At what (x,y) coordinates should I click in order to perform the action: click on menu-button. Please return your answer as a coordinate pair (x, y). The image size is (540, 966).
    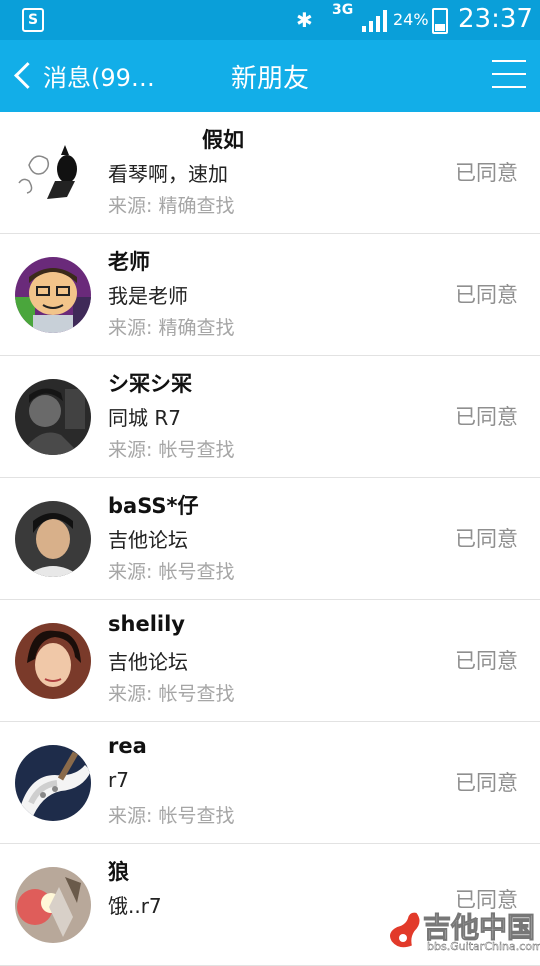
    Looking at the image, I should click on (509, 75).